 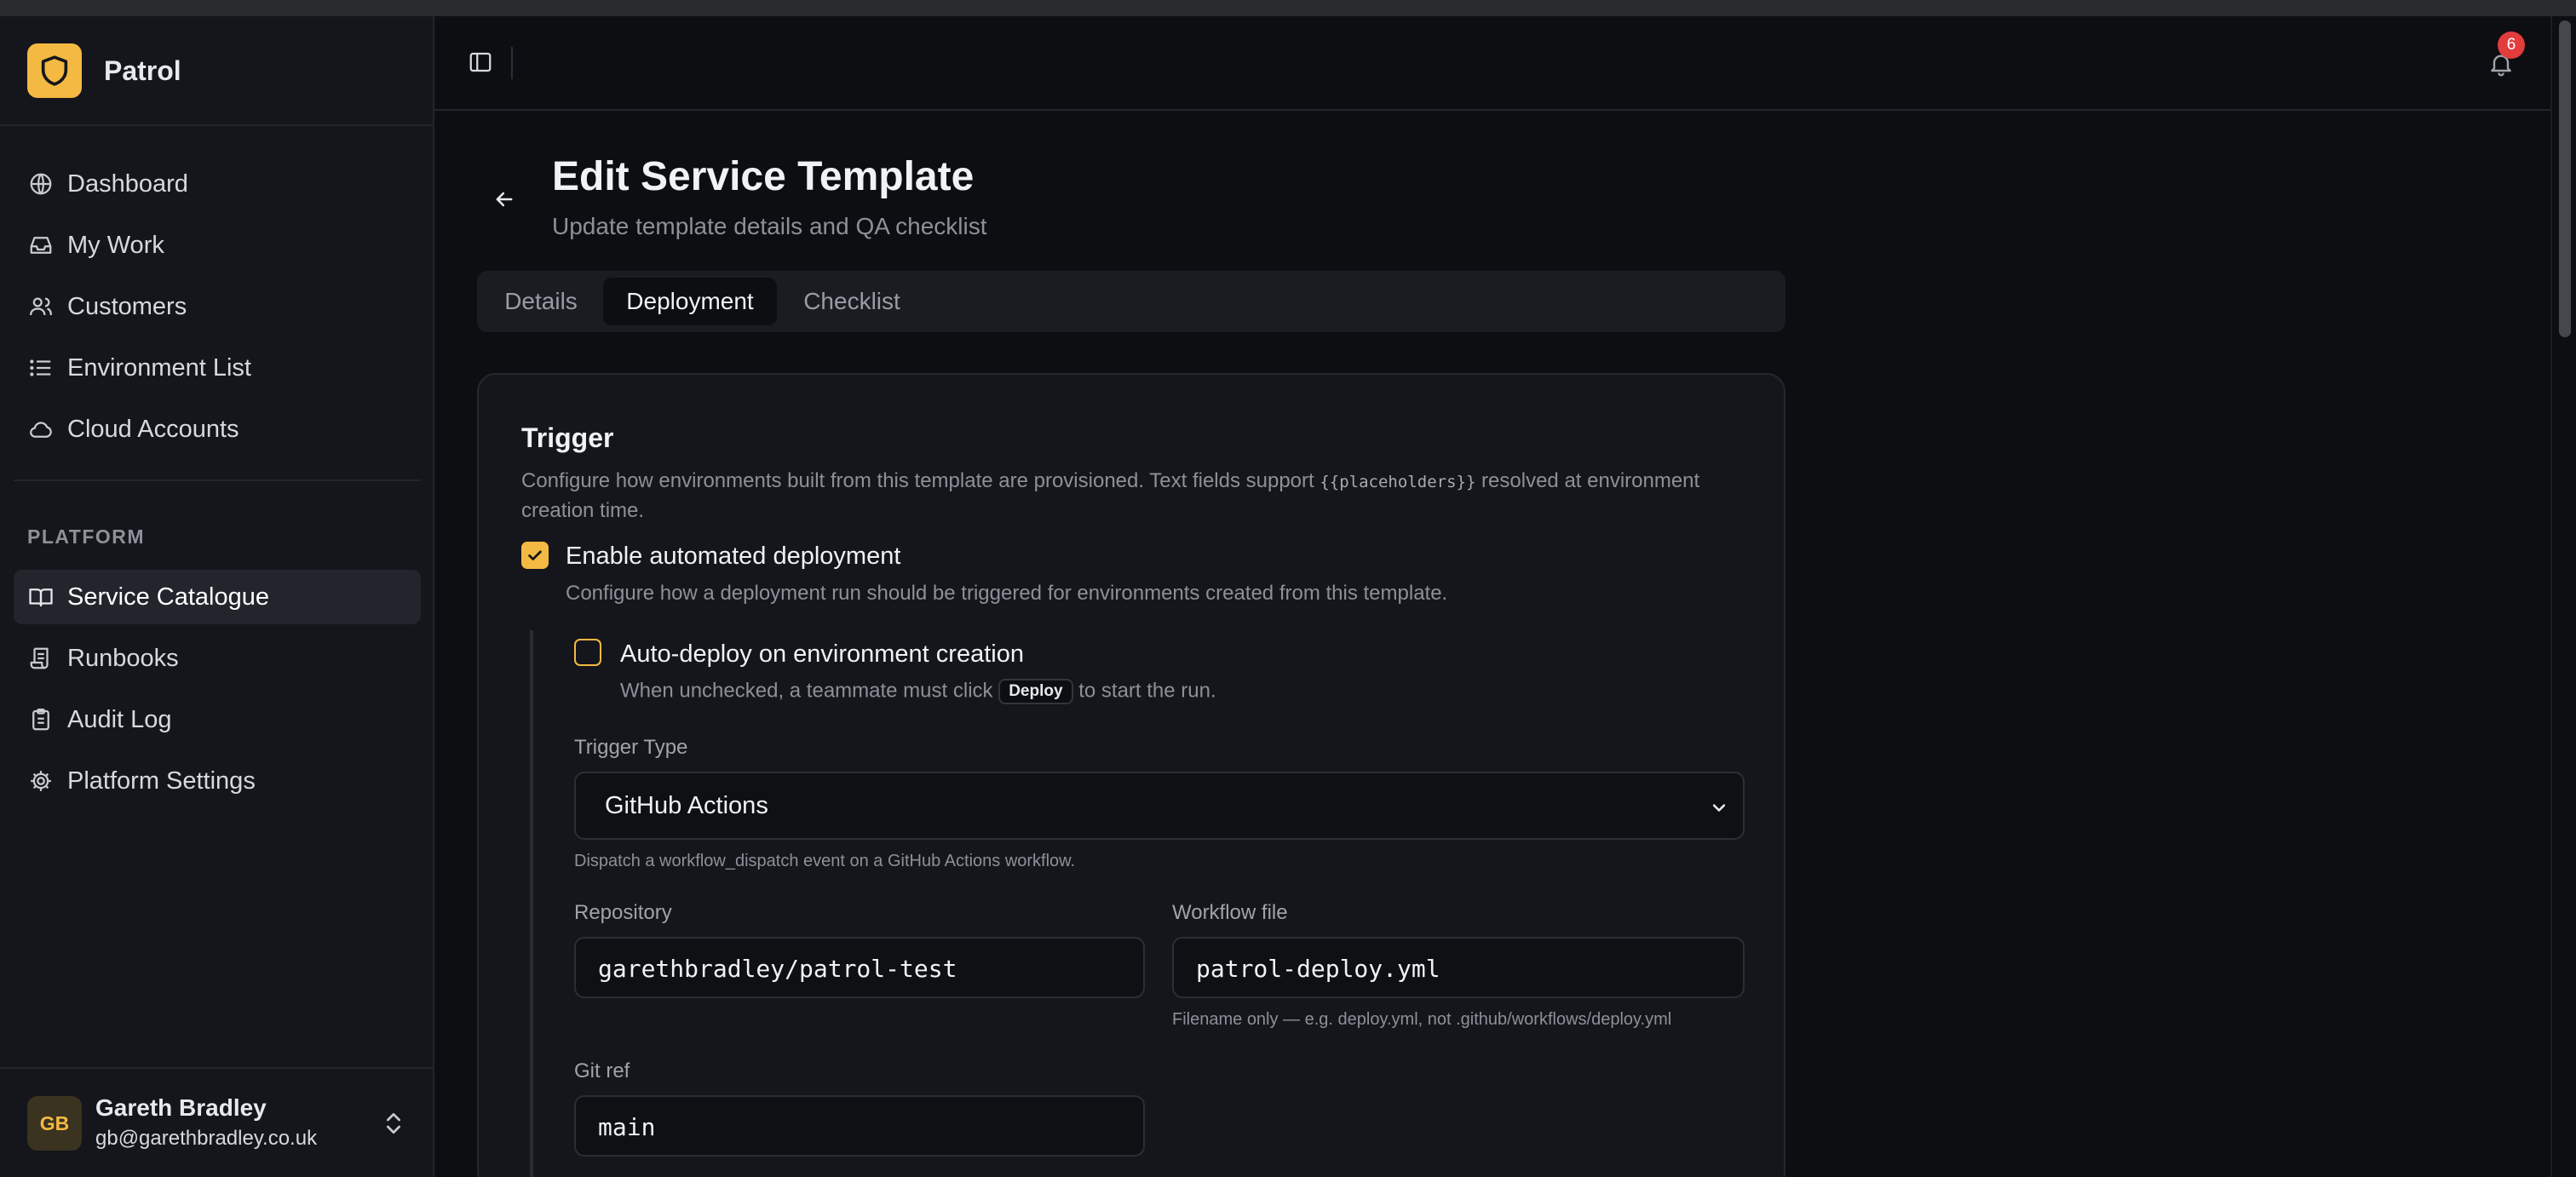 What do you see at coordinates (41, 306) in the screenshot?
I see `users-icon` at bounding box center [41, 306].